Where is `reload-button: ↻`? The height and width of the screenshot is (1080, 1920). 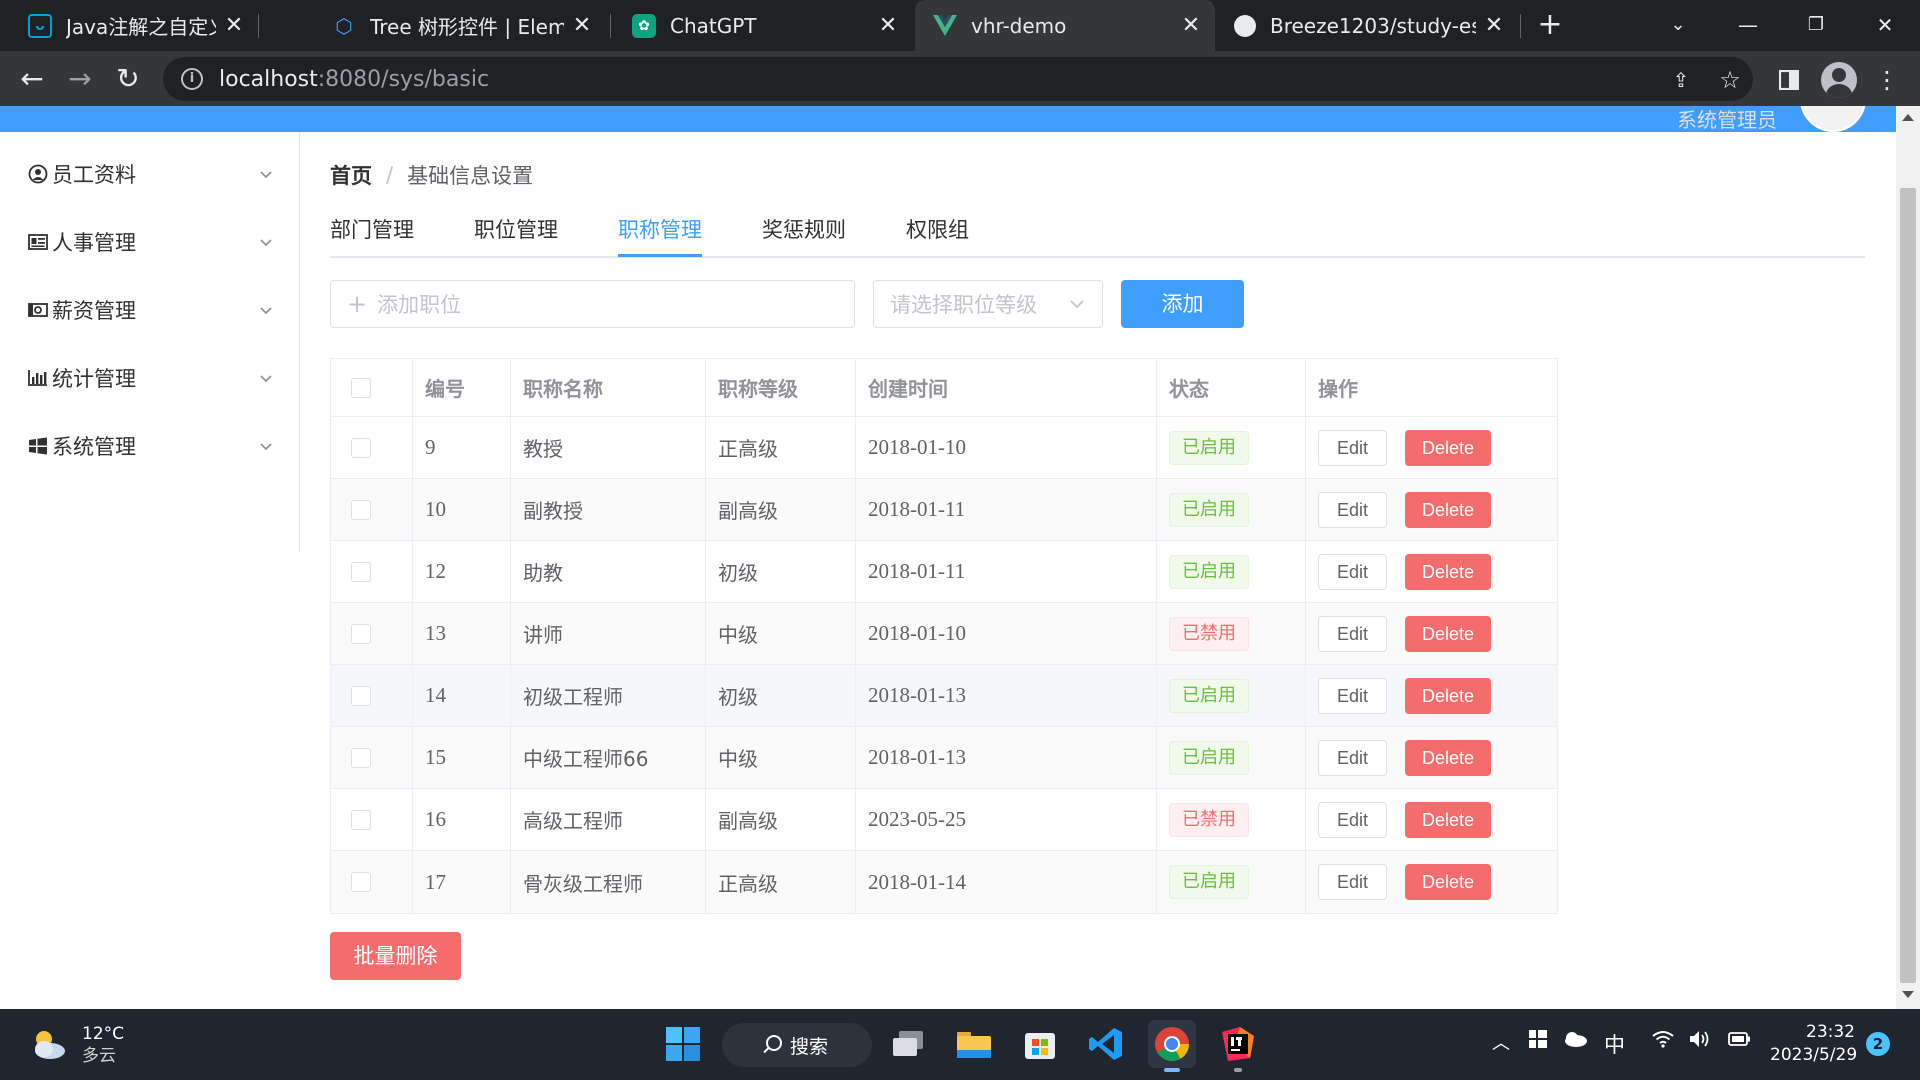 reload-button: ↻ is located at coordinates (128, 79).